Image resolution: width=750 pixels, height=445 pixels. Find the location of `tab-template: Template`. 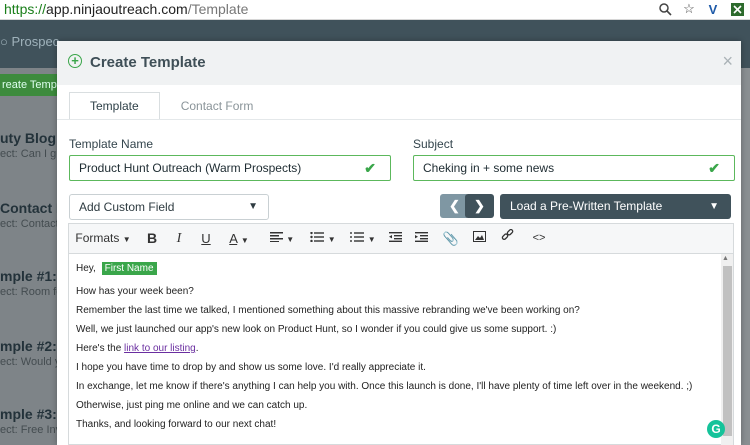

tab-template: Template is located at coordinates (114, 106).